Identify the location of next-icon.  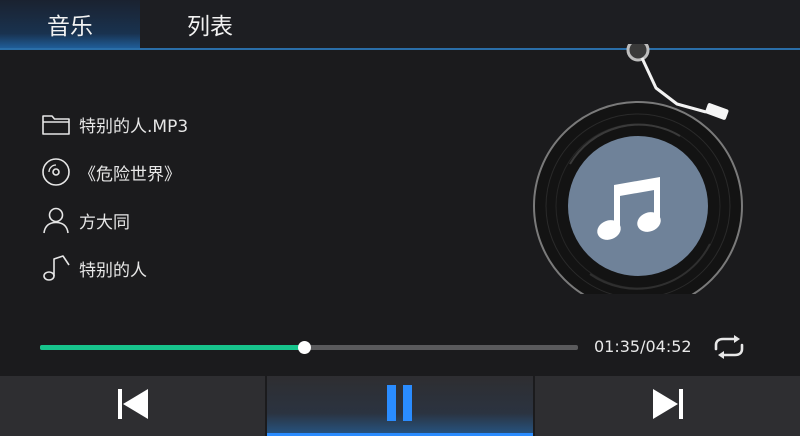
(668, 406).